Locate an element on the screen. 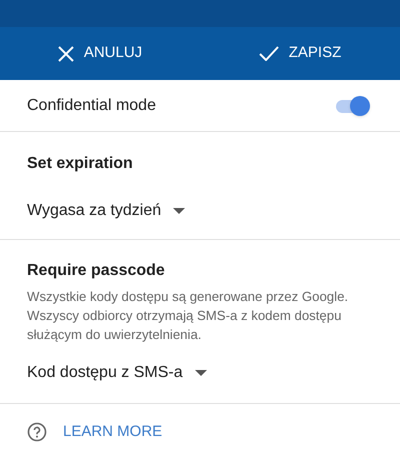 This screenshot has height=455, width=400. learn-more-link: LEARN MORE is located at coordinates (112, 432).